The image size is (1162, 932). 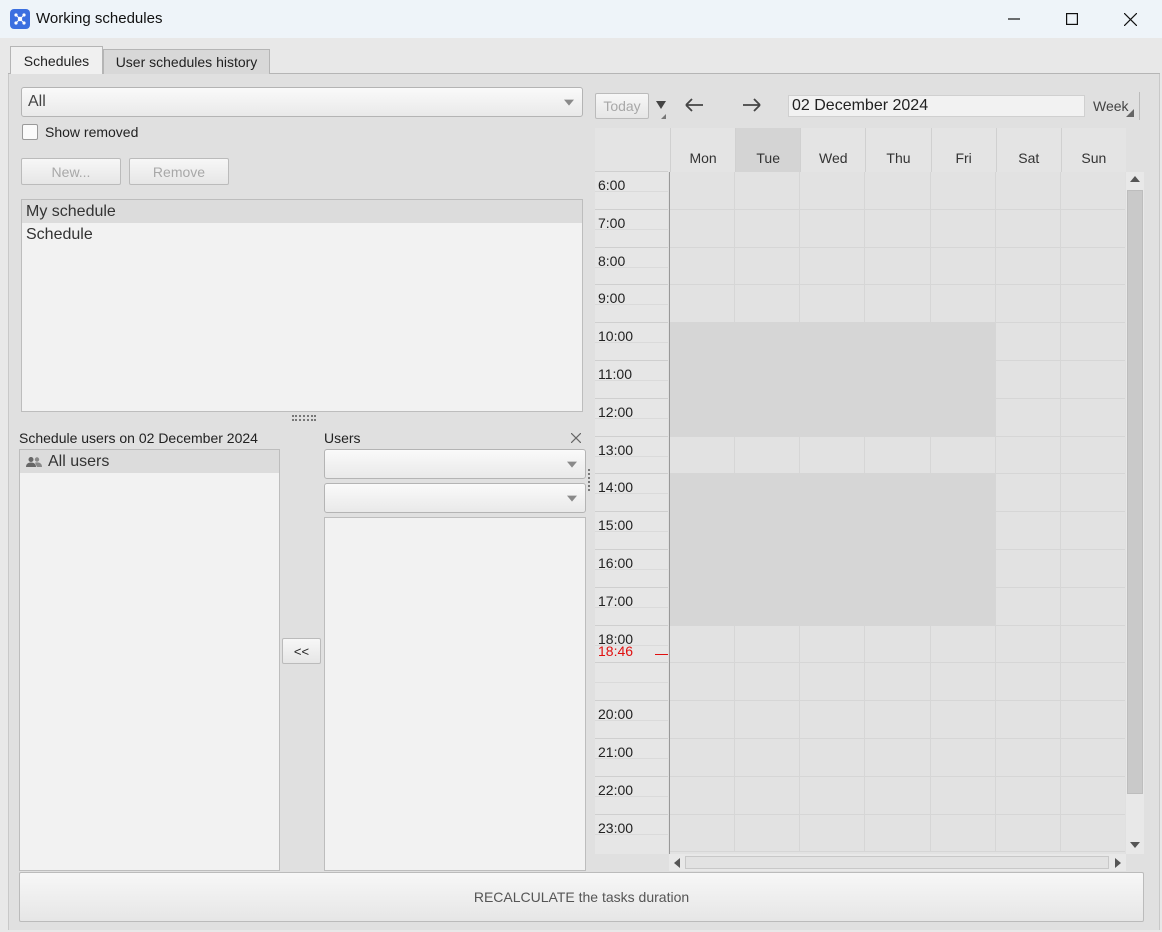 I want to click on move-to-schedule-button: <<, so click(x=301, y=651).